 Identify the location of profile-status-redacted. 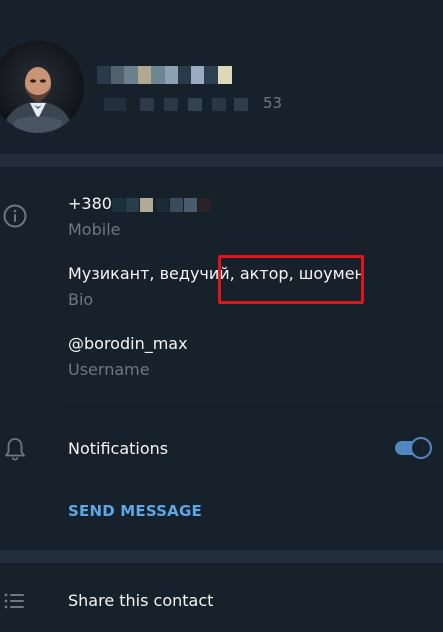
(196, 104).